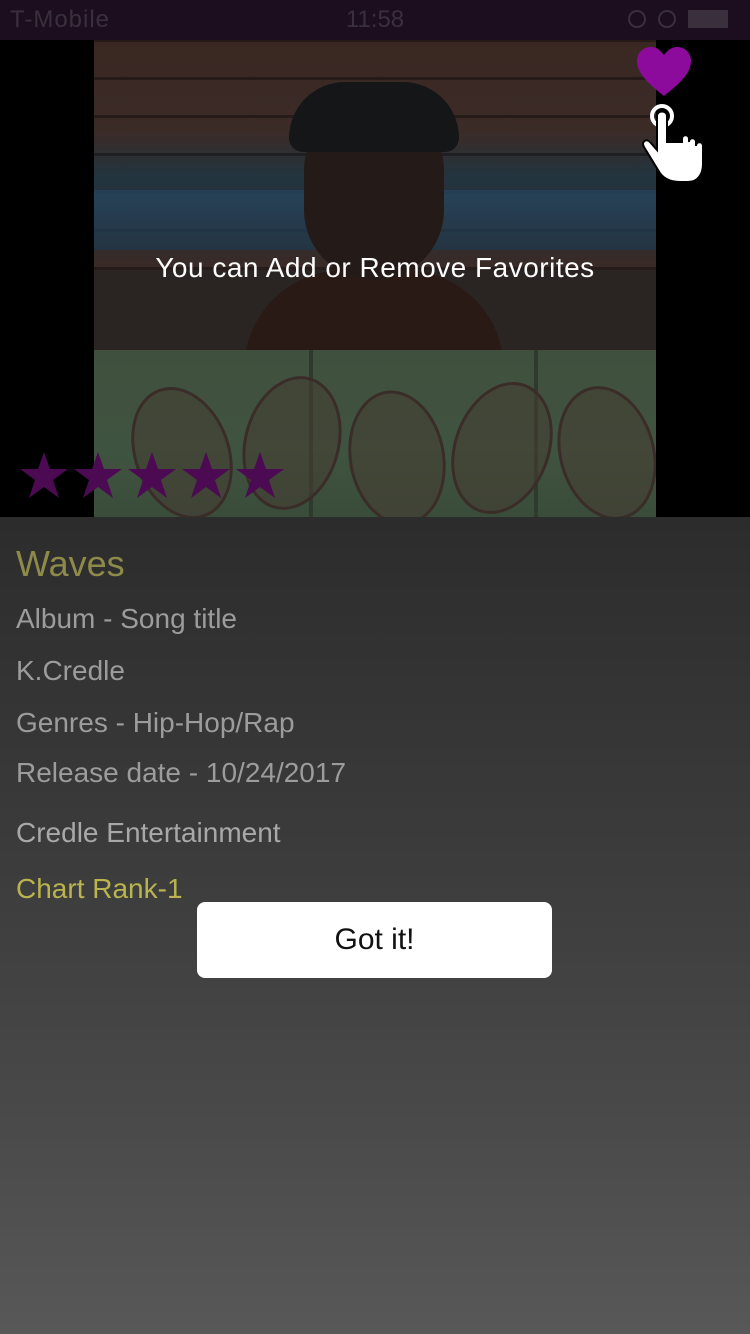  I want to click on pointing-hand-icon, so click(673, 143).